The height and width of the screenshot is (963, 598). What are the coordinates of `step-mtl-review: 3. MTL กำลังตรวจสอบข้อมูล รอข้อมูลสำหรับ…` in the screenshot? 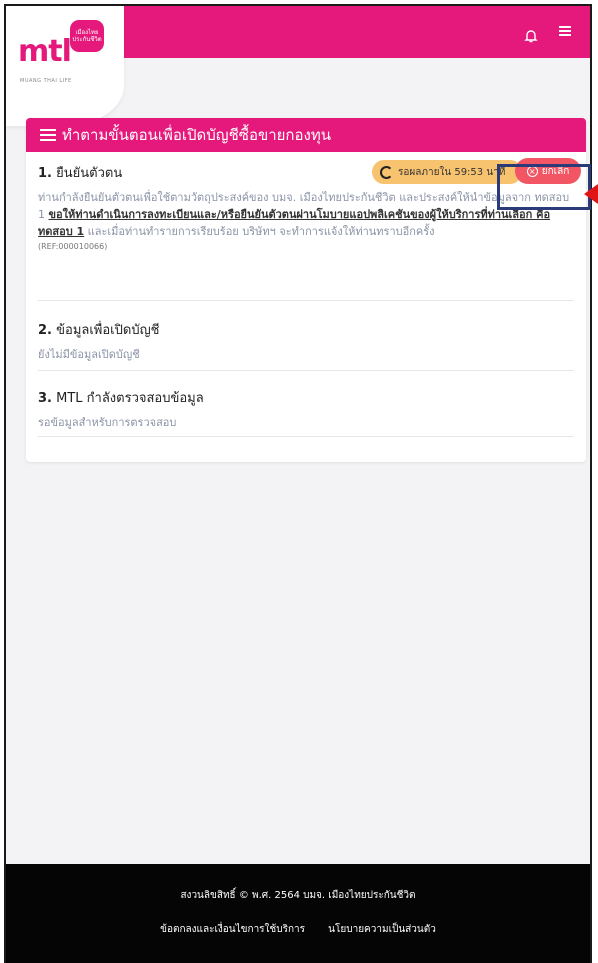 It's located at (306, 404).